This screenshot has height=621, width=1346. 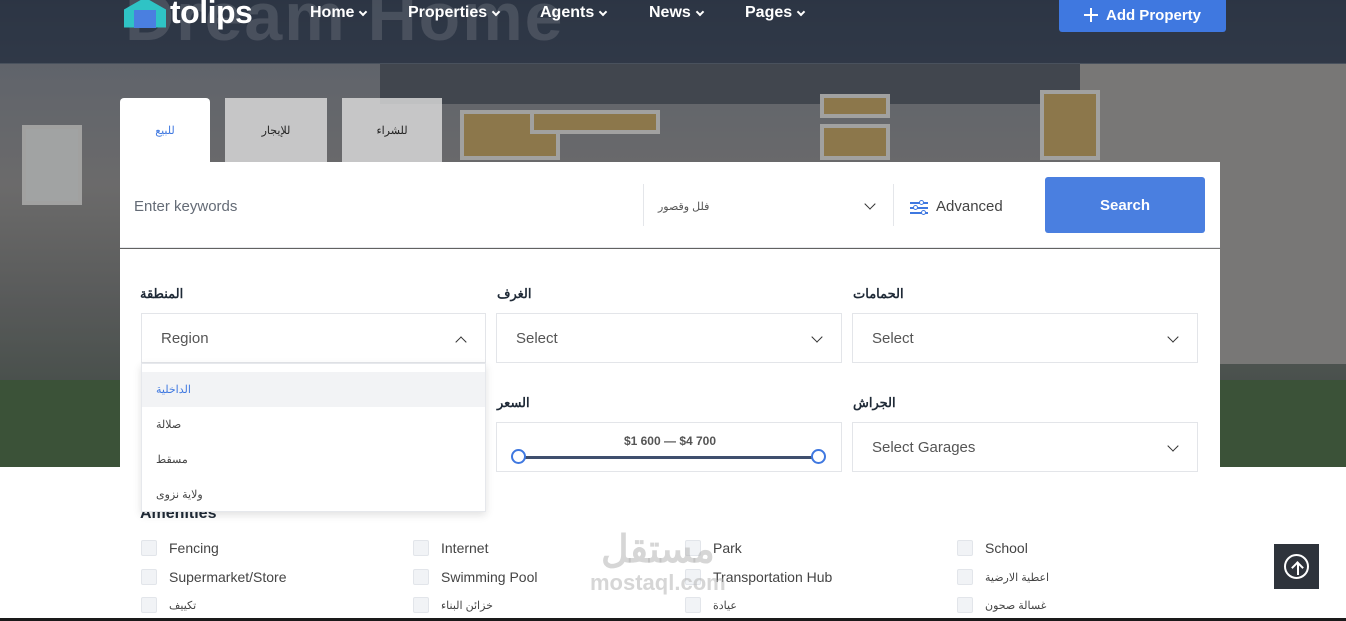 I want to click on region-option: مسقط, so click(x=313, y=459).